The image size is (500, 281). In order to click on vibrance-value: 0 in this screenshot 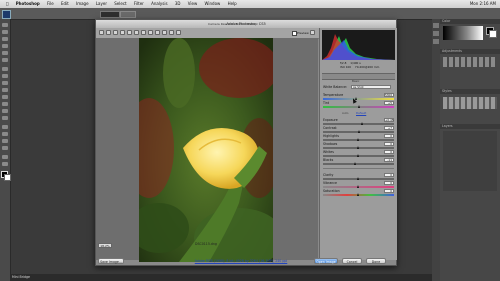, I will do `click(389, 183)`.